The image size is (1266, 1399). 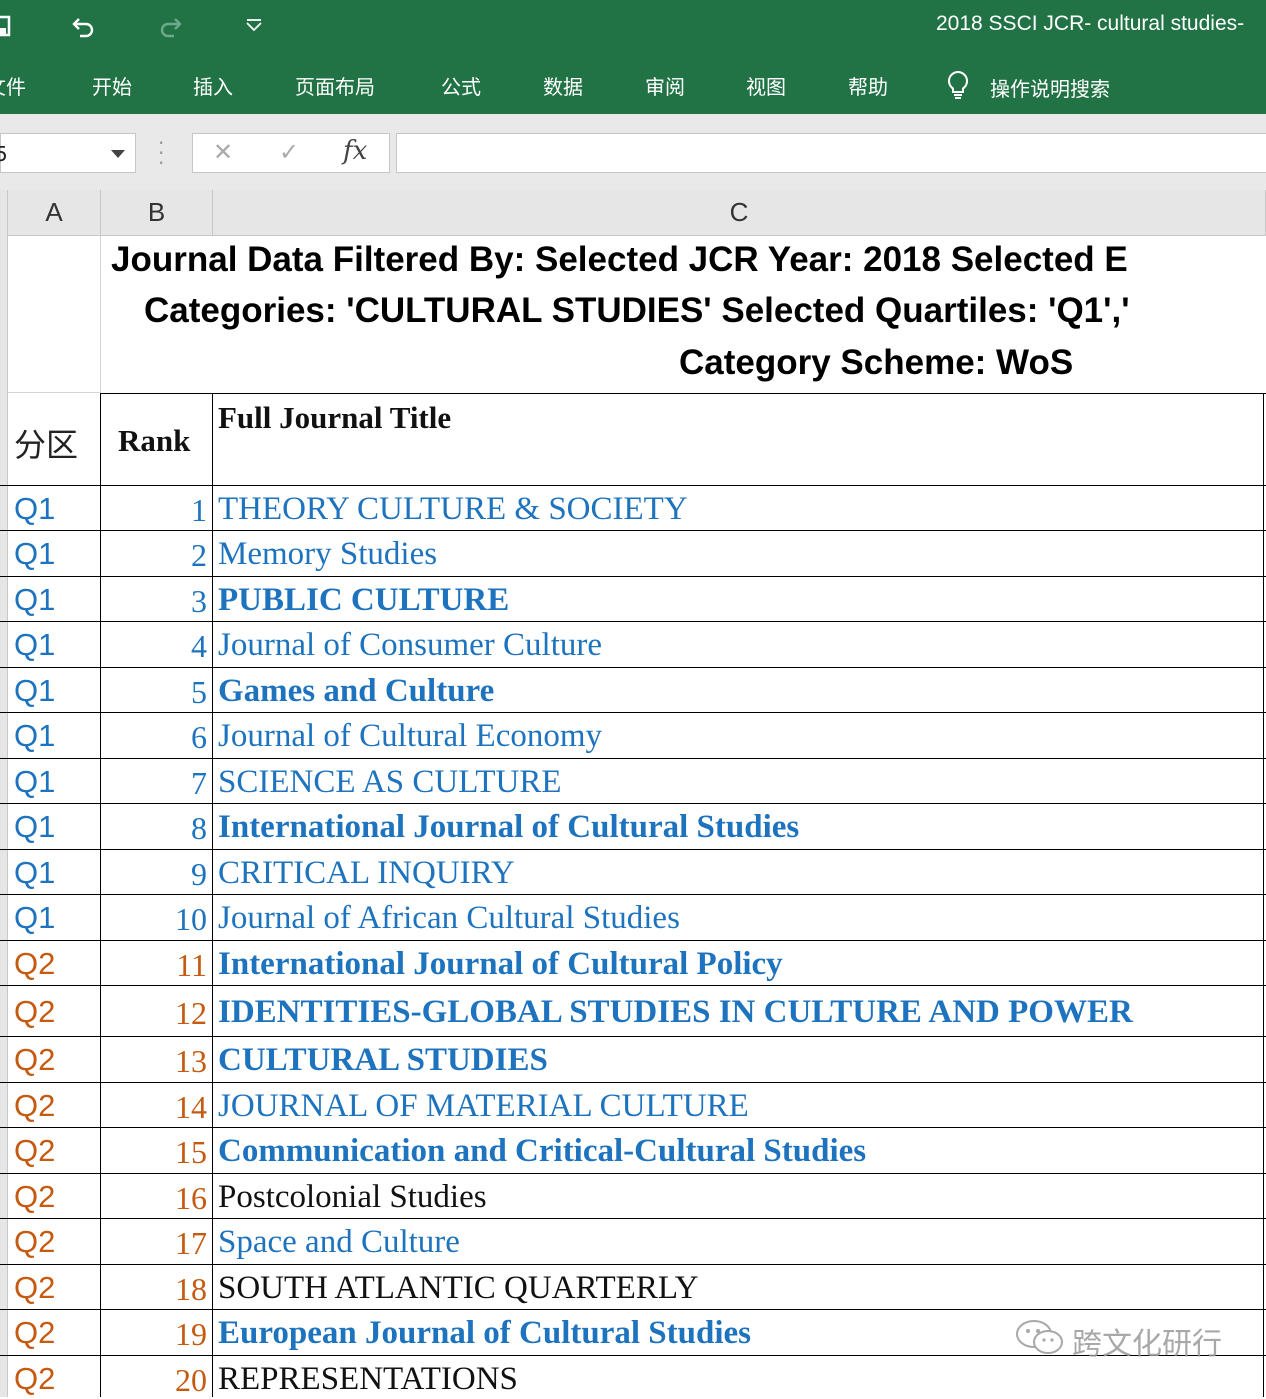 I want to click on rank-cell: 1, so click(x=199, y=510).